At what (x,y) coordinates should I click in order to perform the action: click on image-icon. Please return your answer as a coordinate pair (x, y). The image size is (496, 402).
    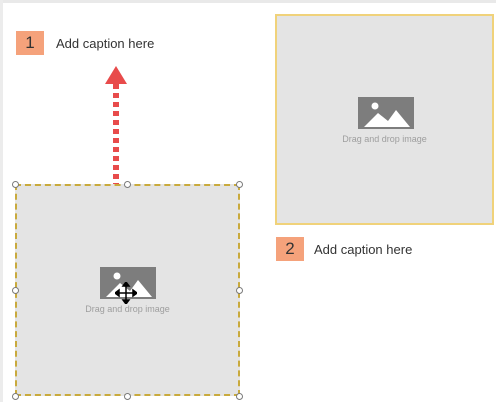
    Looking at the image, I should click on (386, 113).